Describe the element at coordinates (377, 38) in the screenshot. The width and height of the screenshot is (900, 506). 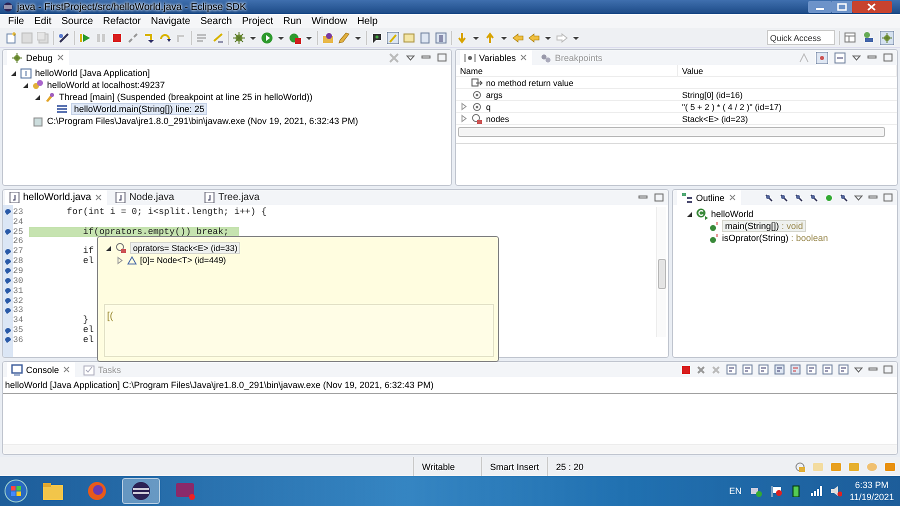
I see `annotation-icon` at that location.